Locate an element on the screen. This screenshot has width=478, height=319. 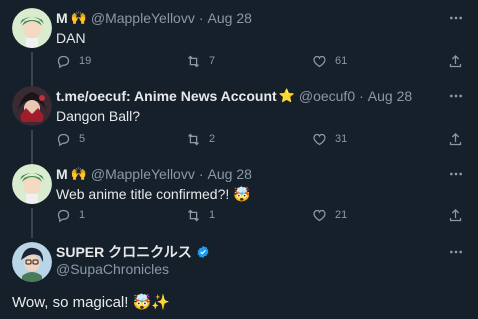
username: @oecuf0 is located at coordinates (327, 96).